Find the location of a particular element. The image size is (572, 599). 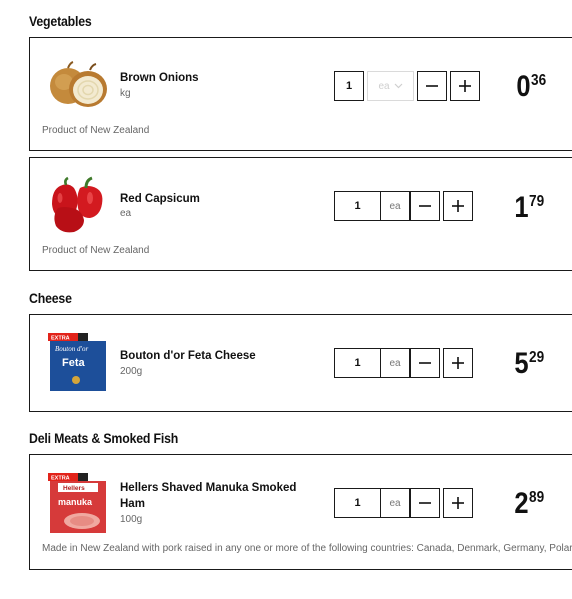

product-unit: ea is located at coordinates (126, 213).